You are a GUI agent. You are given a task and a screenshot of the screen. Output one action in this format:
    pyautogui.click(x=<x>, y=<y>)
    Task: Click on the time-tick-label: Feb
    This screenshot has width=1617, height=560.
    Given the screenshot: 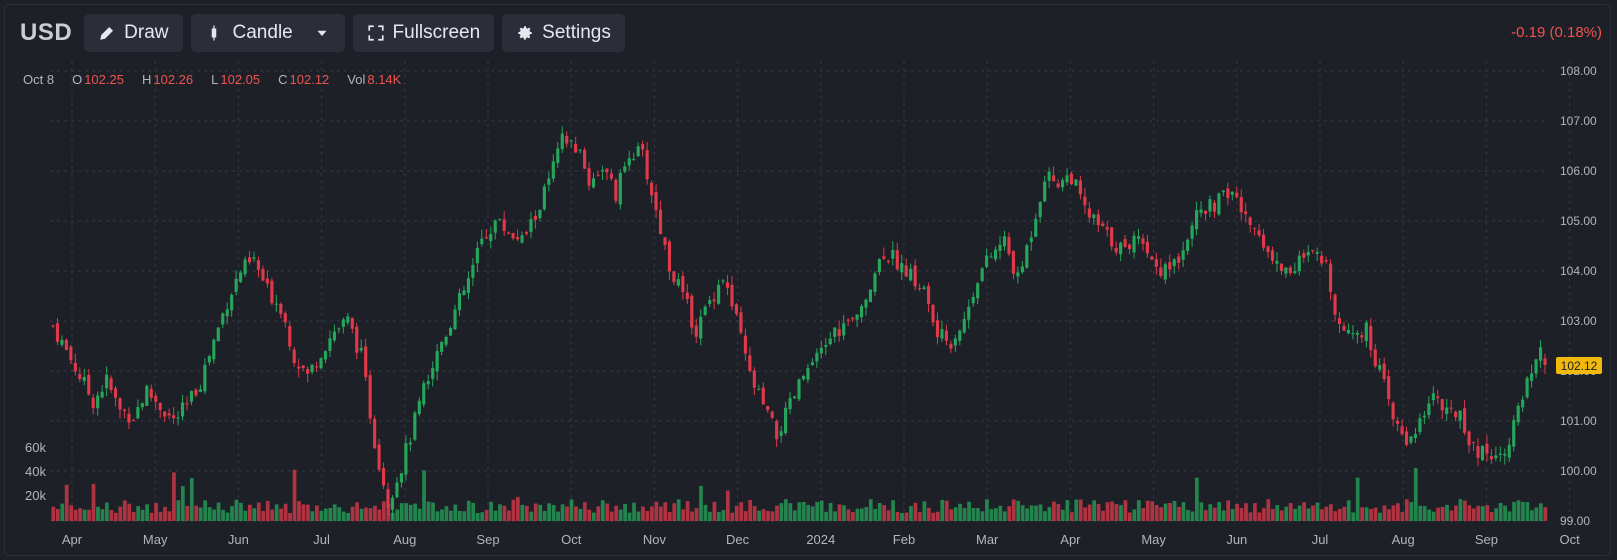 What is the action you would take?
    pyautogui.click(x=904, y=539)
    